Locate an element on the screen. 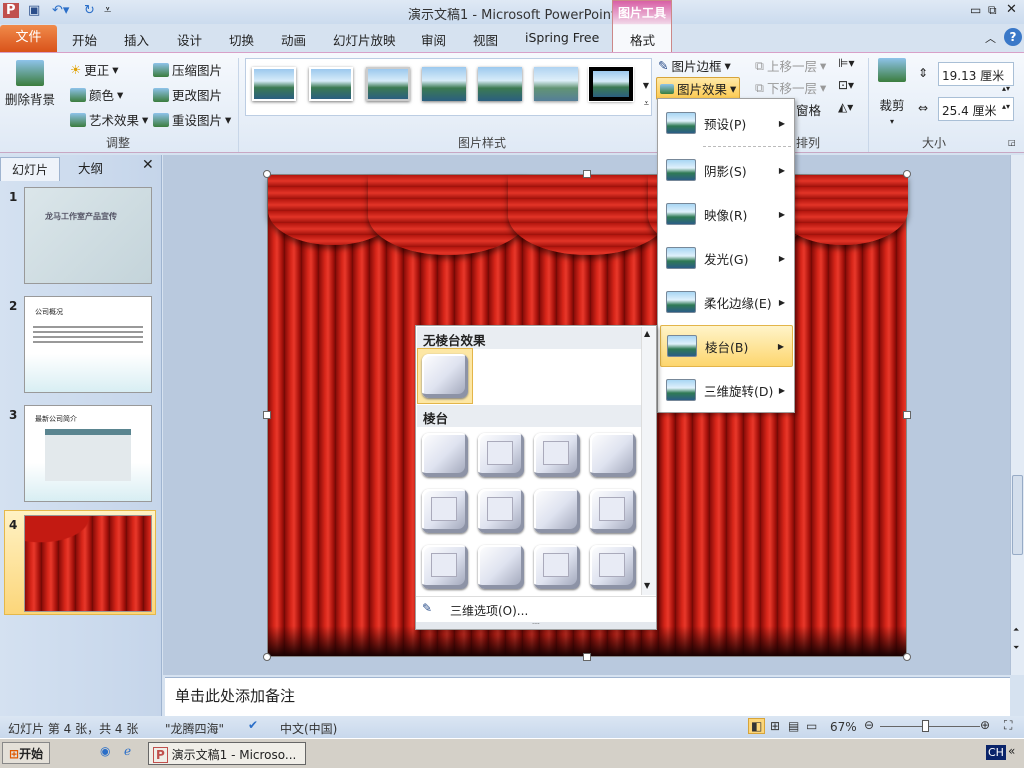 Image resolution: width=1024 pixels, height=768 pixels. artistic-effects-button: 艺术效果 ▾ is located at coordinates (109, 119).